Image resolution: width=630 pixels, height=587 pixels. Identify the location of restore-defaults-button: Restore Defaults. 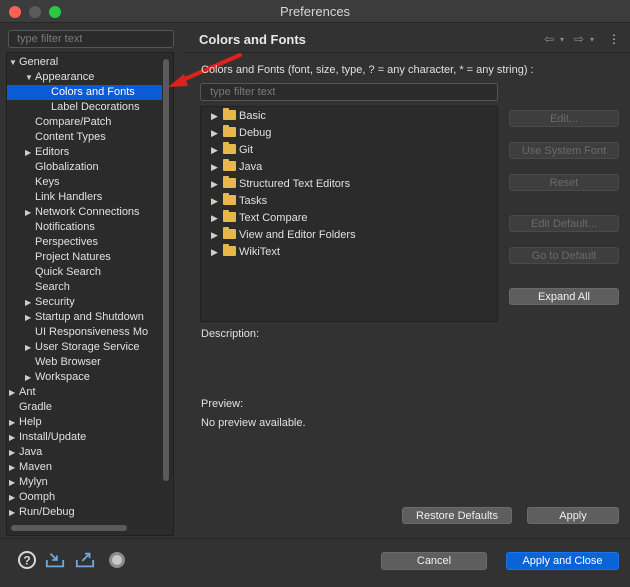
(457, 515).